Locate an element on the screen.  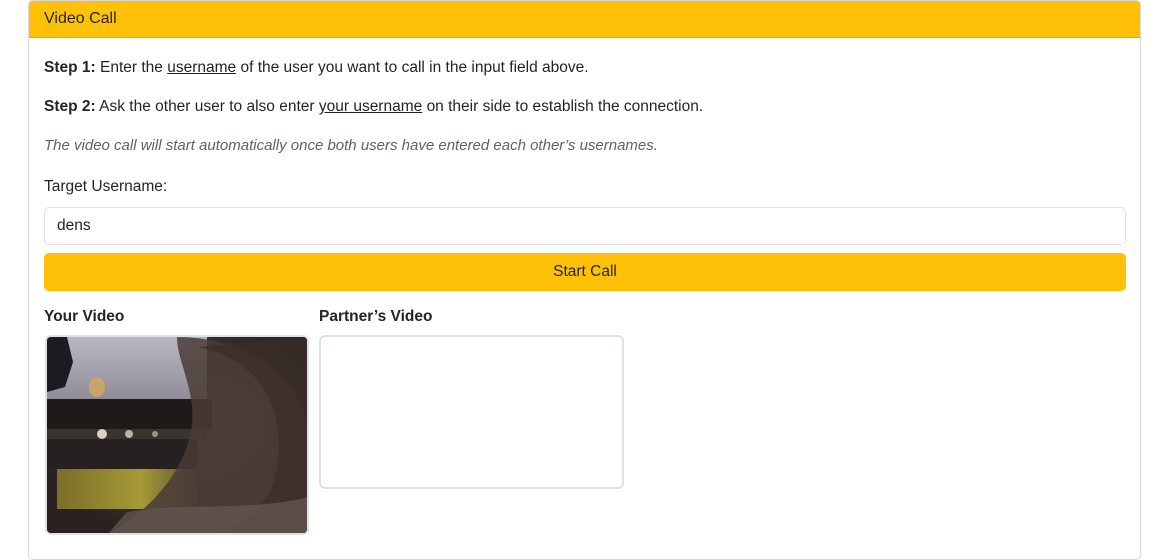
local-video-feed is located at coordinates (177, 435).